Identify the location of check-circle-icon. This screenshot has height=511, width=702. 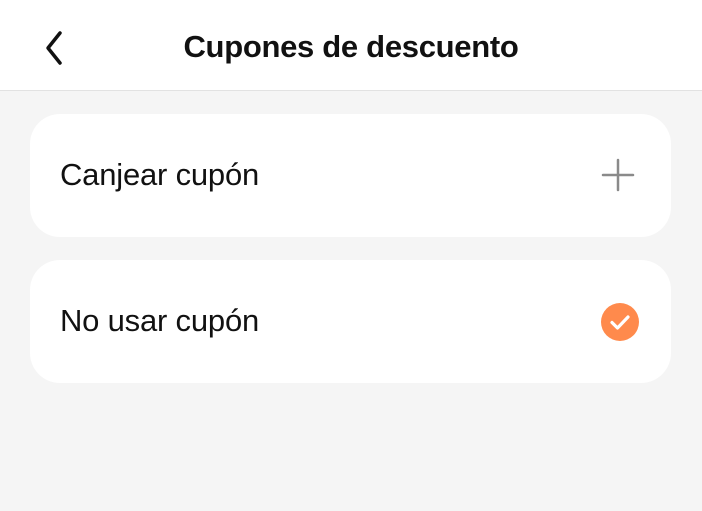
(620, 322).